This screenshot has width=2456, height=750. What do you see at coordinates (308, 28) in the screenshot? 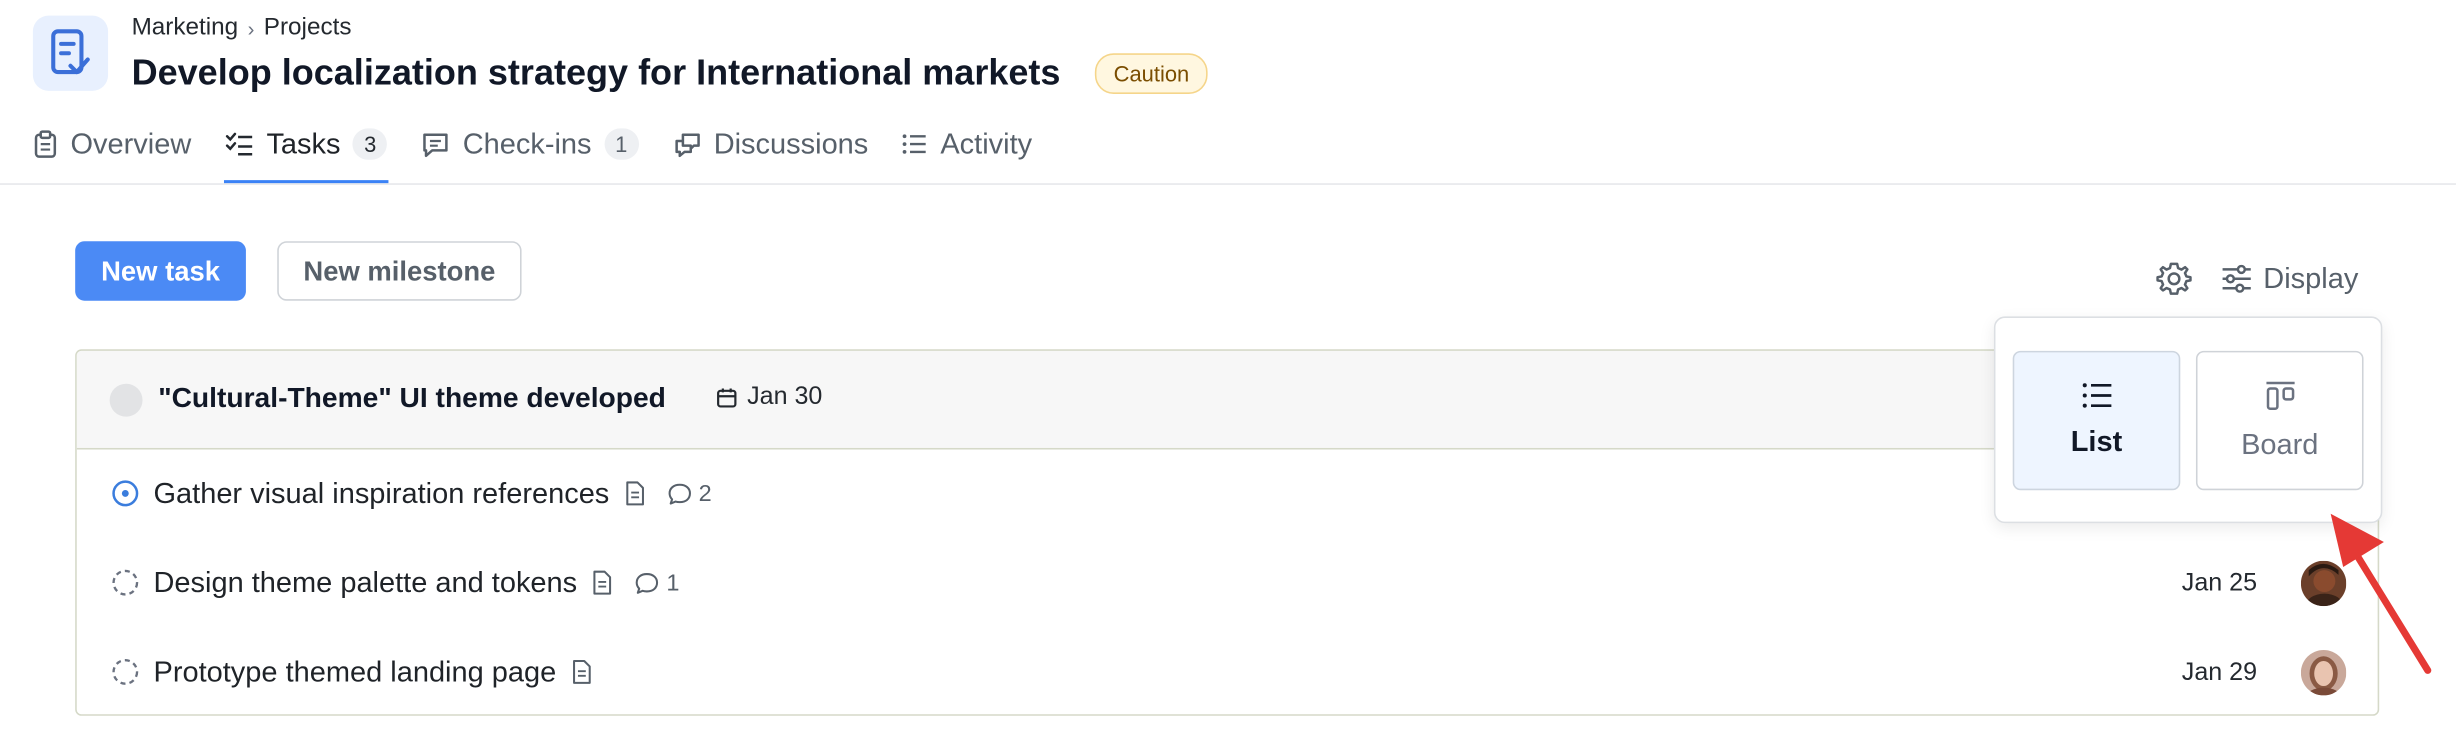
I see `breadcrumb-projects: Projects` at bounding box center [308, 28].